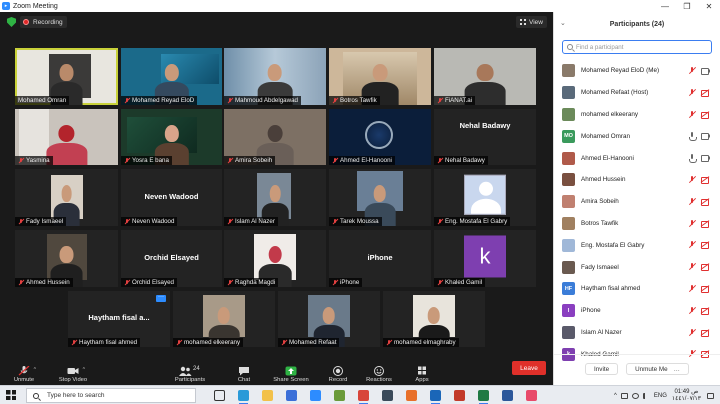 The height and width of the screenshot is (404, 720). Describe the element at coordinates (637, 224) in the screenshot. I see `participant-row: Botros Tawfik` at that location.